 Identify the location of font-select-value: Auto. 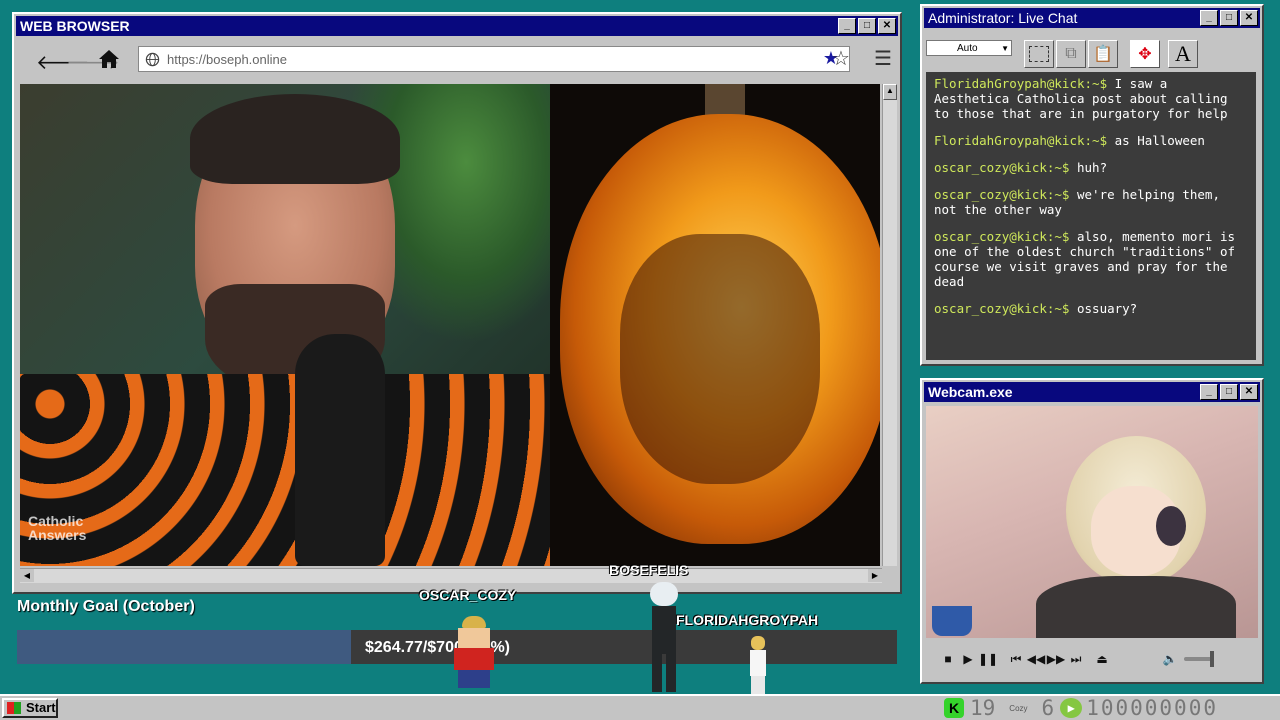
(967, 48).